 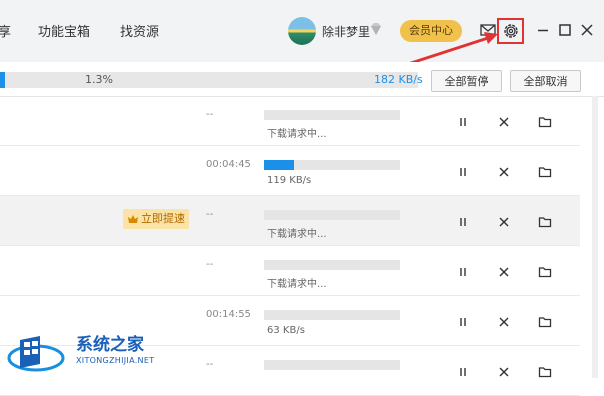 I want to click on maximize-icon, so click(x=565, y=30).